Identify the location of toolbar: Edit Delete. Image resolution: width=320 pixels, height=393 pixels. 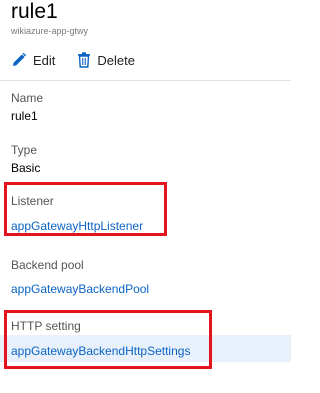
(73, 60).